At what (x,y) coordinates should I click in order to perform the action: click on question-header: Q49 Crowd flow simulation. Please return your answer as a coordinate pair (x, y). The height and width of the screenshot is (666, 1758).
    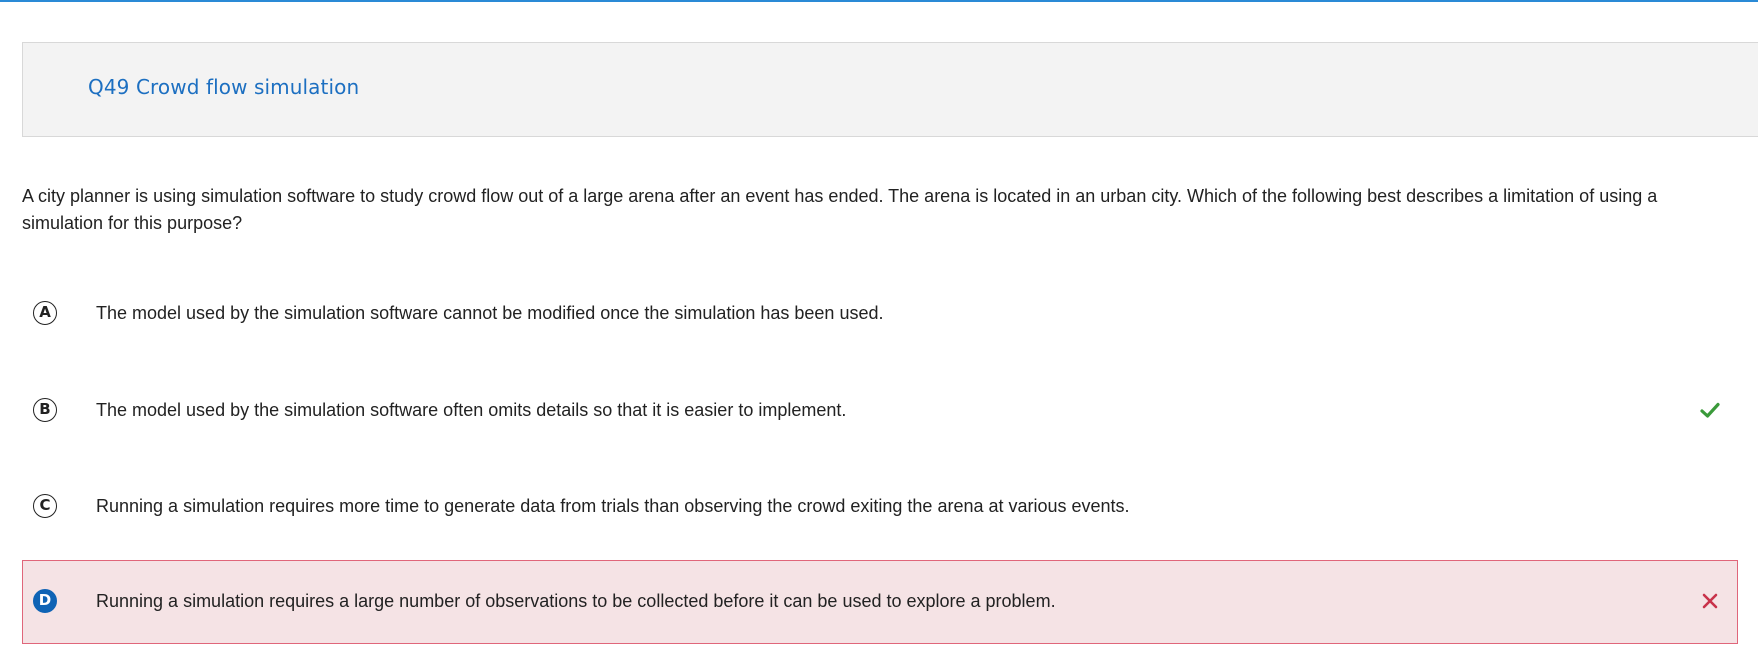
    Looking at the image, I should click on (890, 89).